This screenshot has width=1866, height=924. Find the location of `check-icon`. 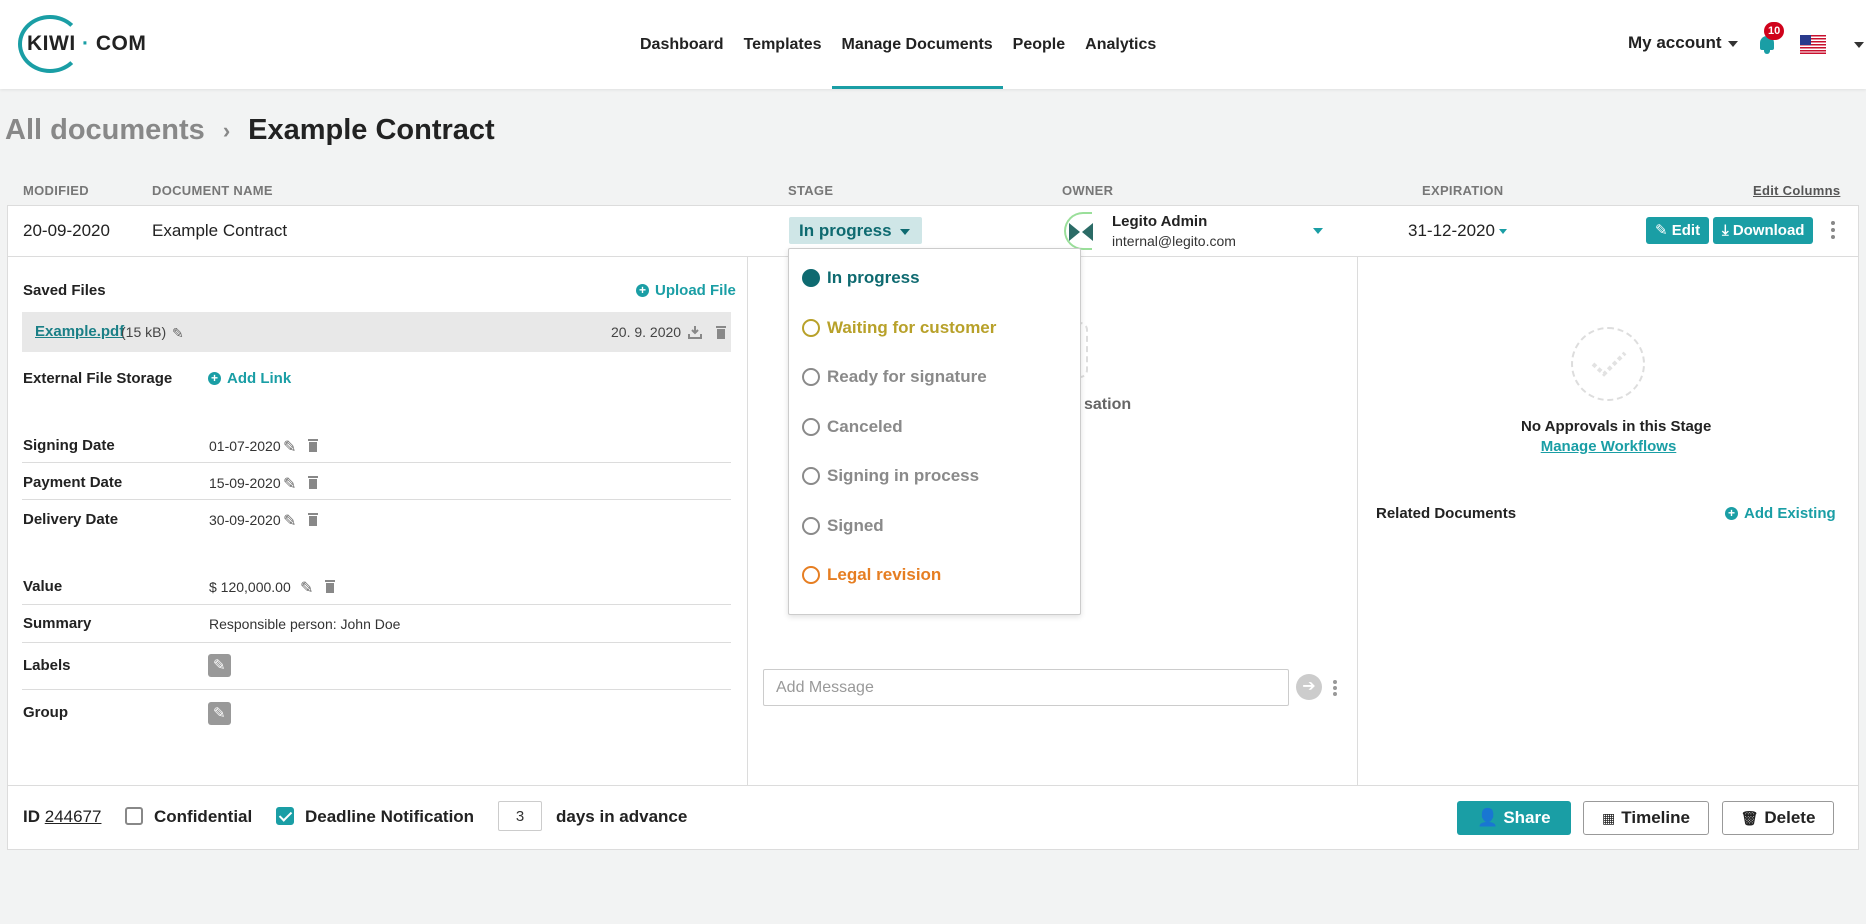

check-icon is located at coordinates (1609, 364).